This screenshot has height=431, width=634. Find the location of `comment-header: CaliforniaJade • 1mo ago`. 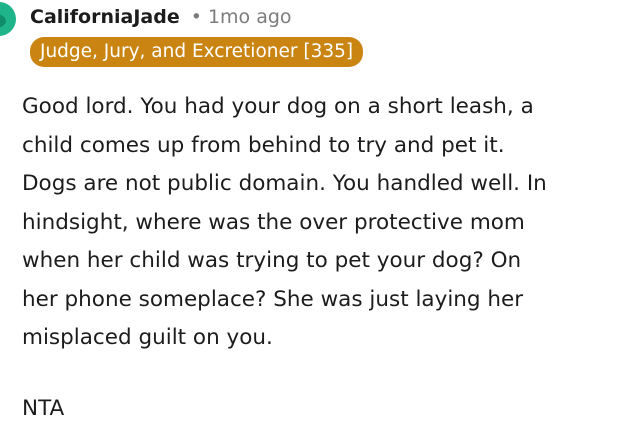

comment-header: CaliforniaJade • 1mo ago is located at coordinates (161, 17).